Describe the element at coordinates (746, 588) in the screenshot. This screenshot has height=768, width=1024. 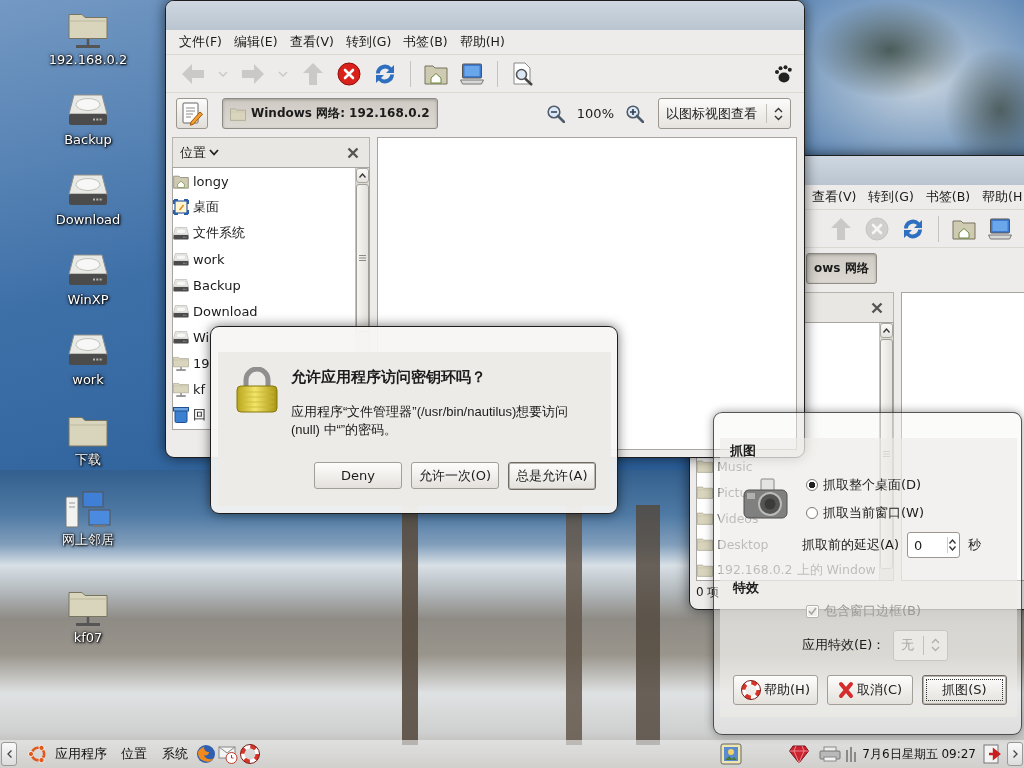
I see `section-heading: 特效` at that location.